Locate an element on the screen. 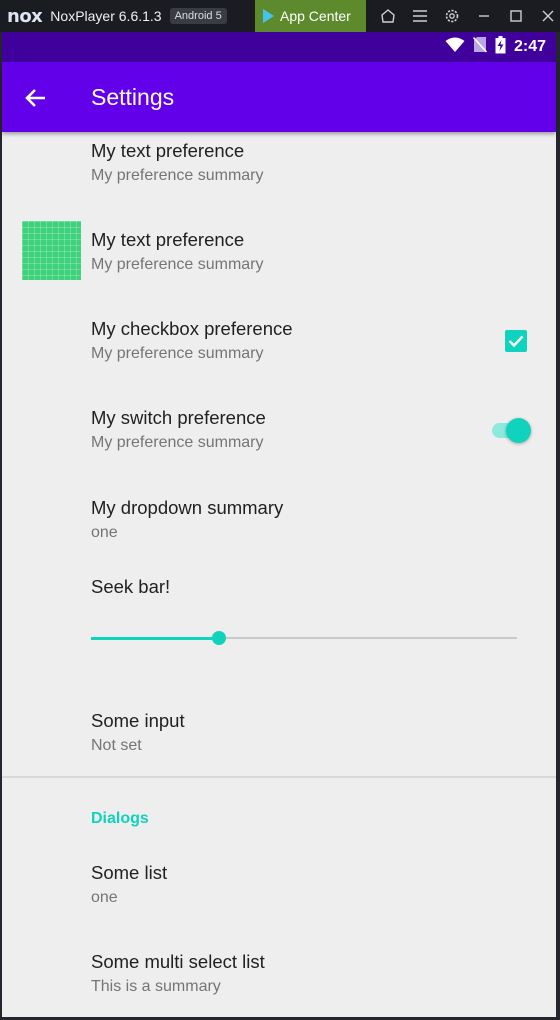  window-frame-right is located at coordinates (558, 526).